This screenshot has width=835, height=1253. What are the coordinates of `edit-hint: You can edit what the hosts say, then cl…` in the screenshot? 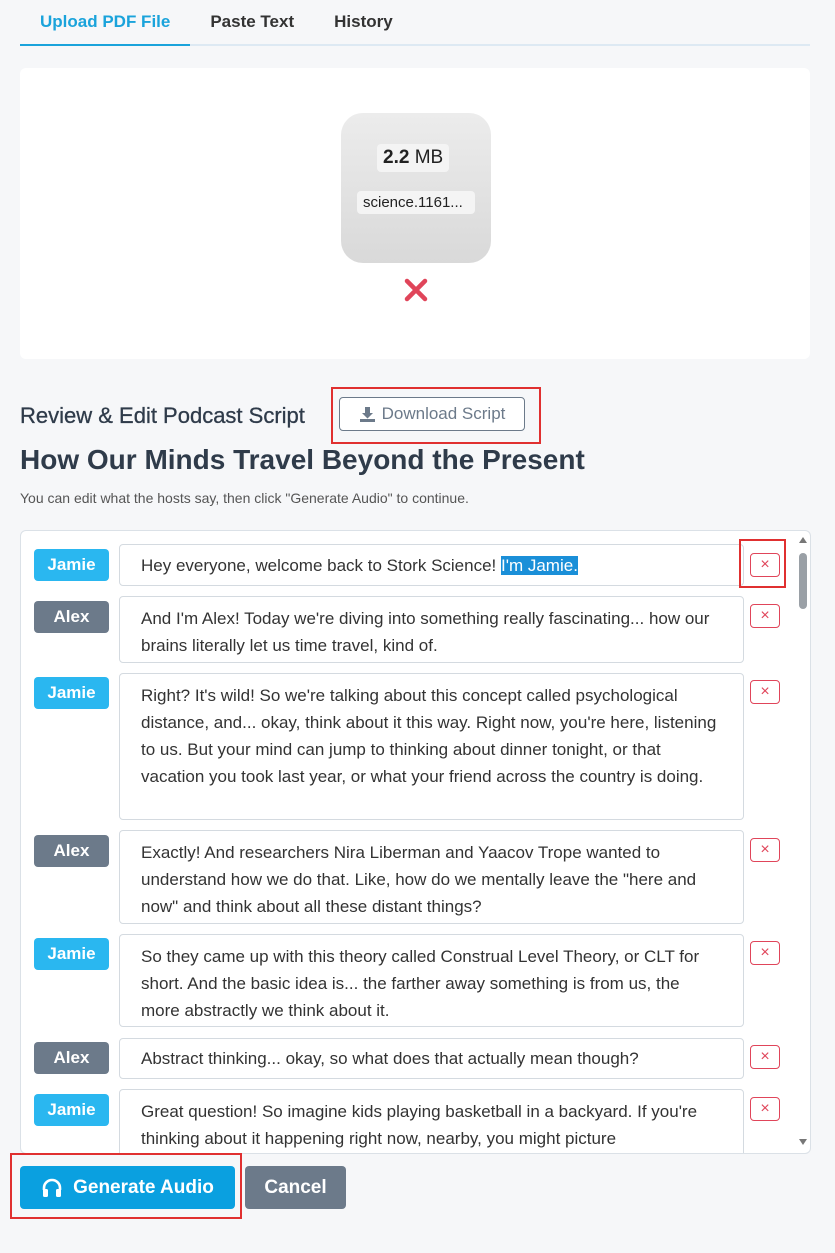 It's located at (244, 498).